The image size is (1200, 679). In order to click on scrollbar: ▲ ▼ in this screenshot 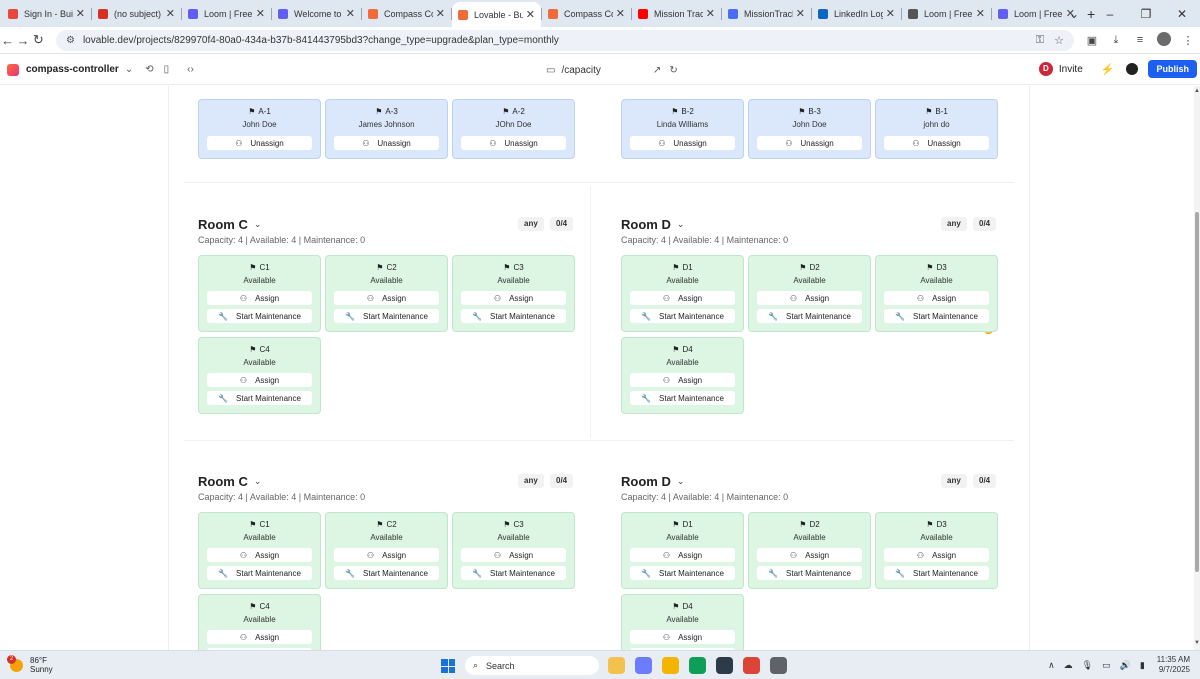, I will do `click(1197, 368)`.